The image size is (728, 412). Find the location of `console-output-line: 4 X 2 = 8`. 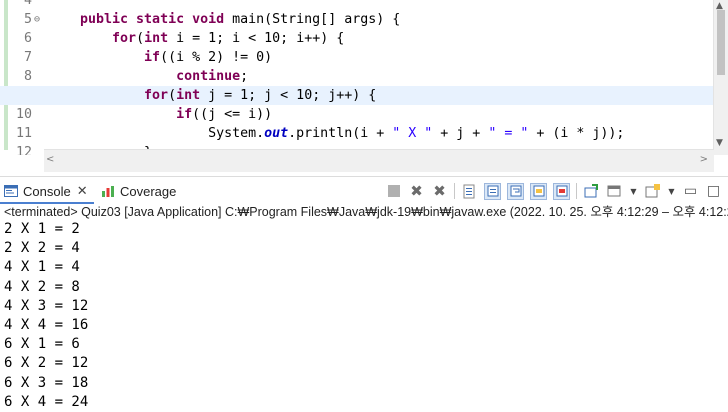

console-output-line: 4 X 2 = 8 is located at coordinates (42, 286).